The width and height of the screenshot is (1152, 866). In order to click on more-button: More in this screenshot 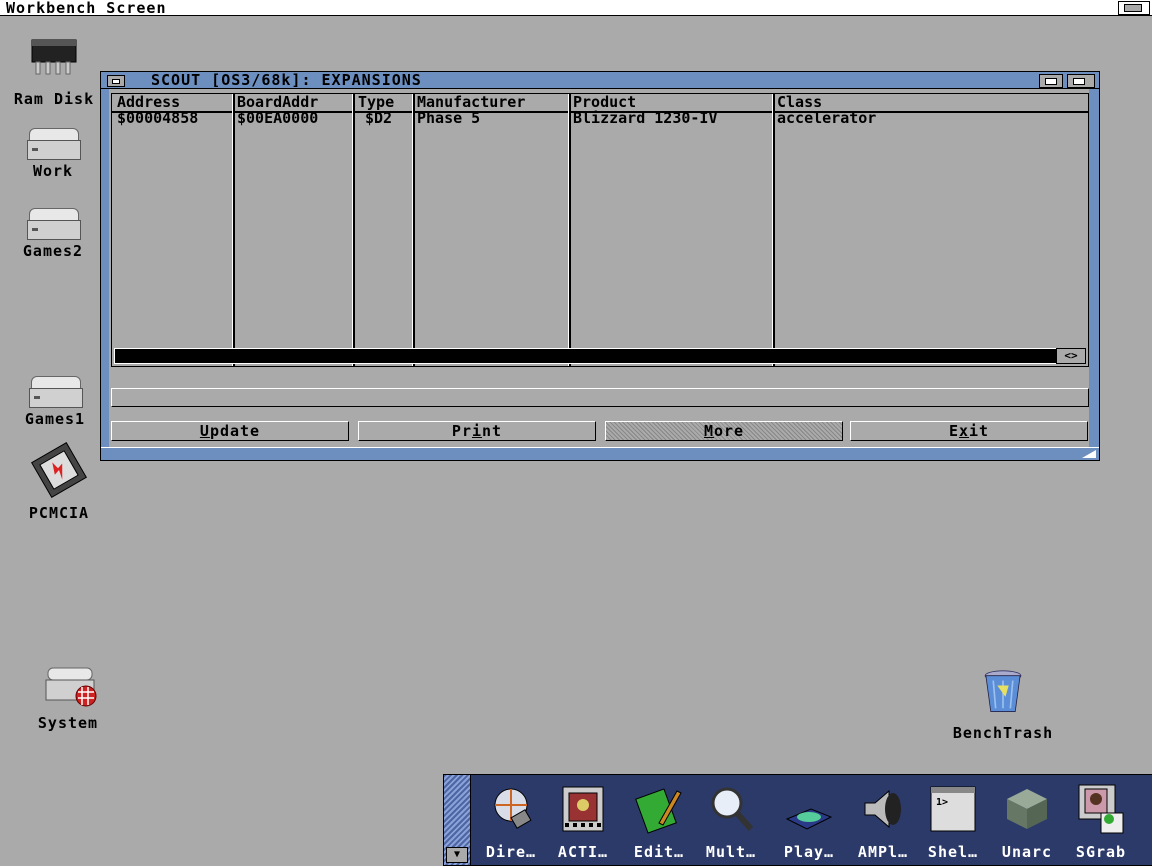, I will do `click(724, 431)`.